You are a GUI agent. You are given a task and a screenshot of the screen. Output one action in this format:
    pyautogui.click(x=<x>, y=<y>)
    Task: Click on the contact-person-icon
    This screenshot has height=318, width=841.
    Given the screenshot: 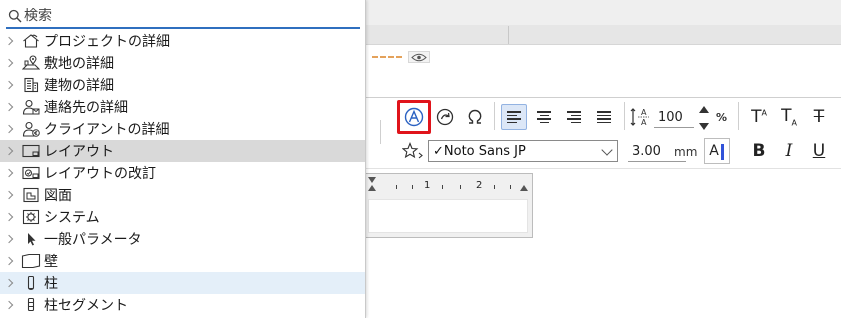 What is the action you would take?
    pyautogui.click(x=31, y=107)
    